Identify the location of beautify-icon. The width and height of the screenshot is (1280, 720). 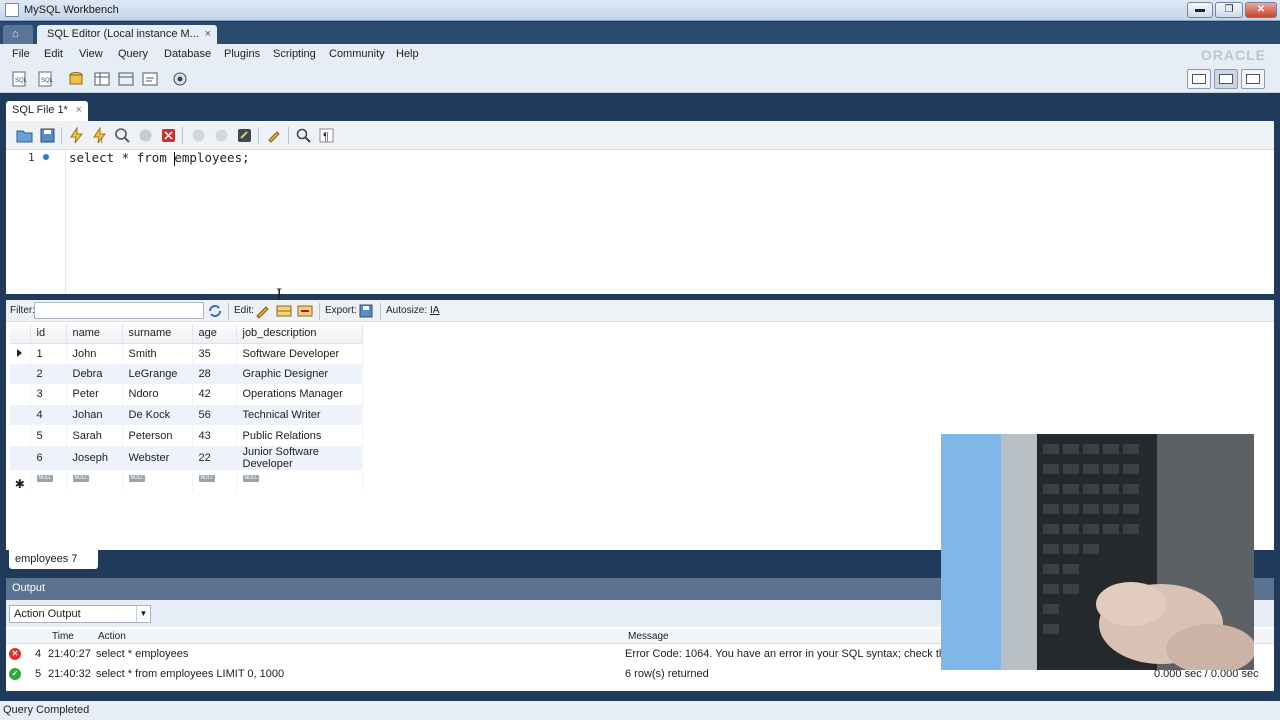
(274, 135).